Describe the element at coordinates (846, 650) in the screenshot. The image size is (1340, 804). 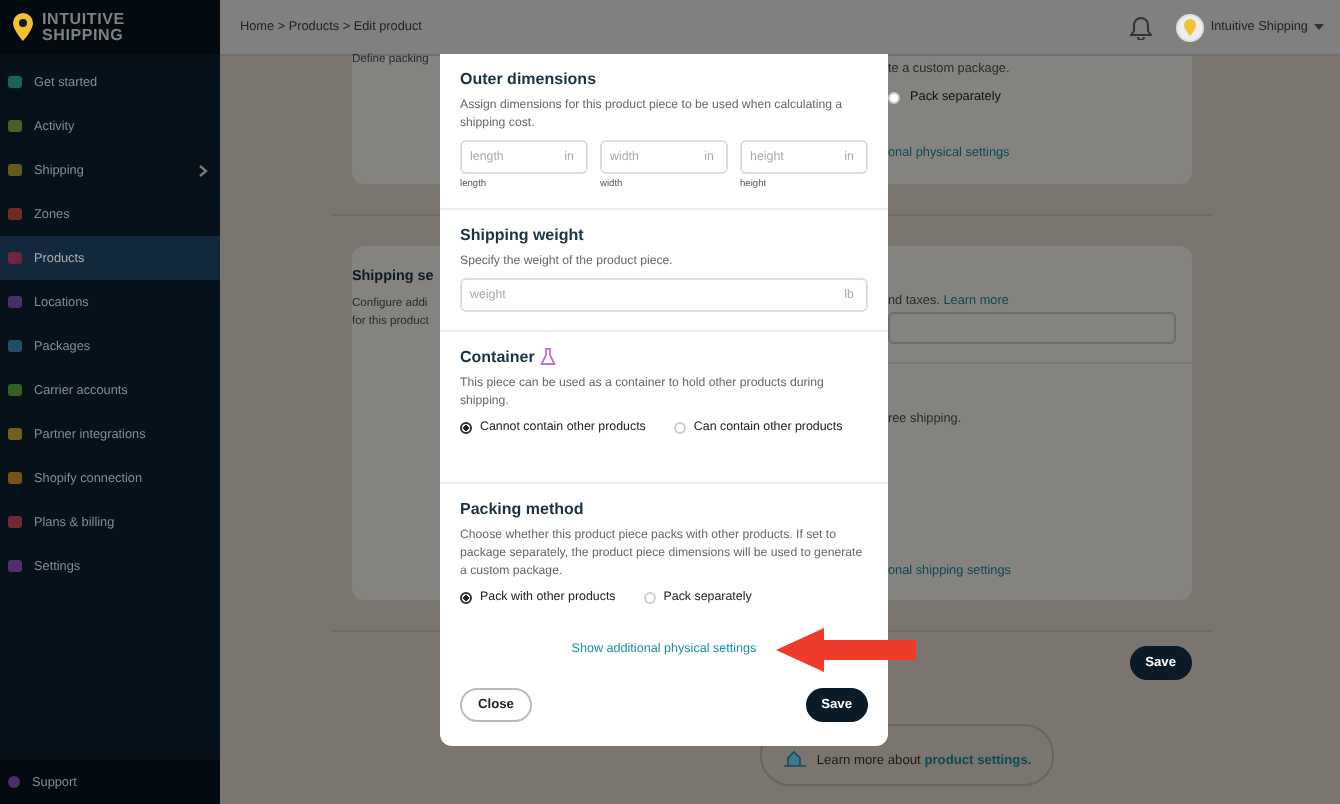
I see `annotation-arrow-icon` at that location.